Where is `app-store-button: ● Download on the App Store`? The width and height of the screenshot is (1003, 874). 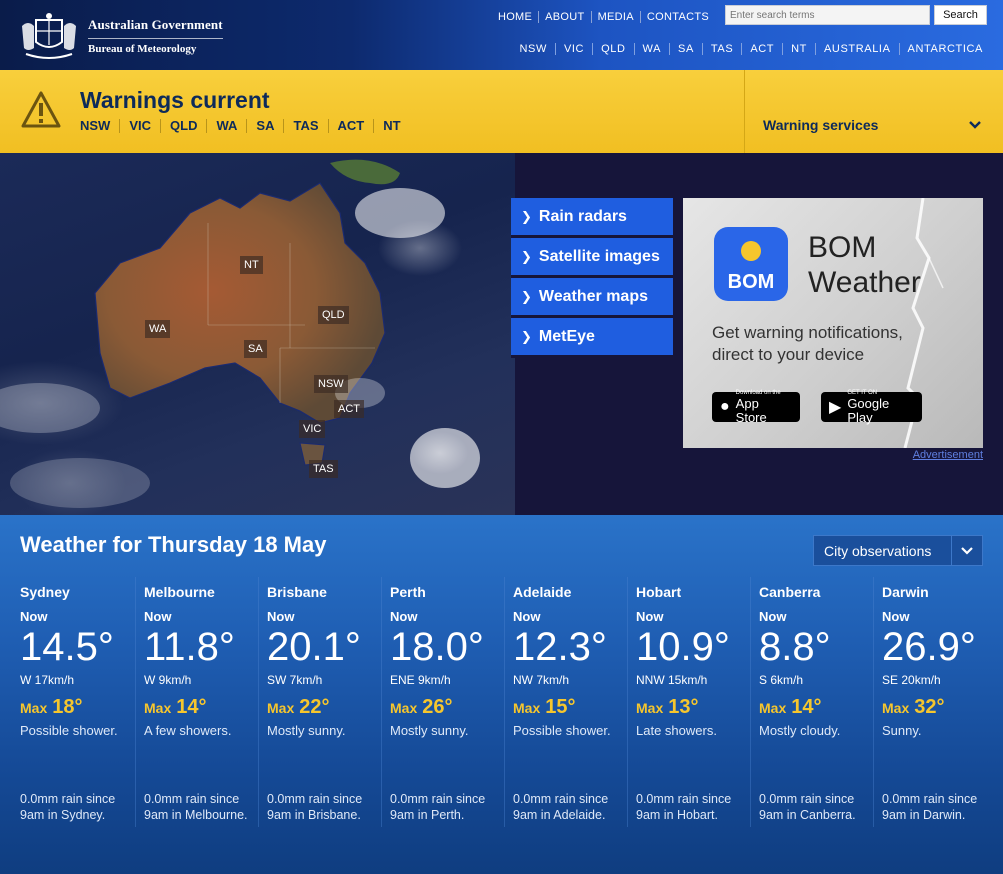 app-store-button: ● Download on the App Store is located at coordinates (756, 407).